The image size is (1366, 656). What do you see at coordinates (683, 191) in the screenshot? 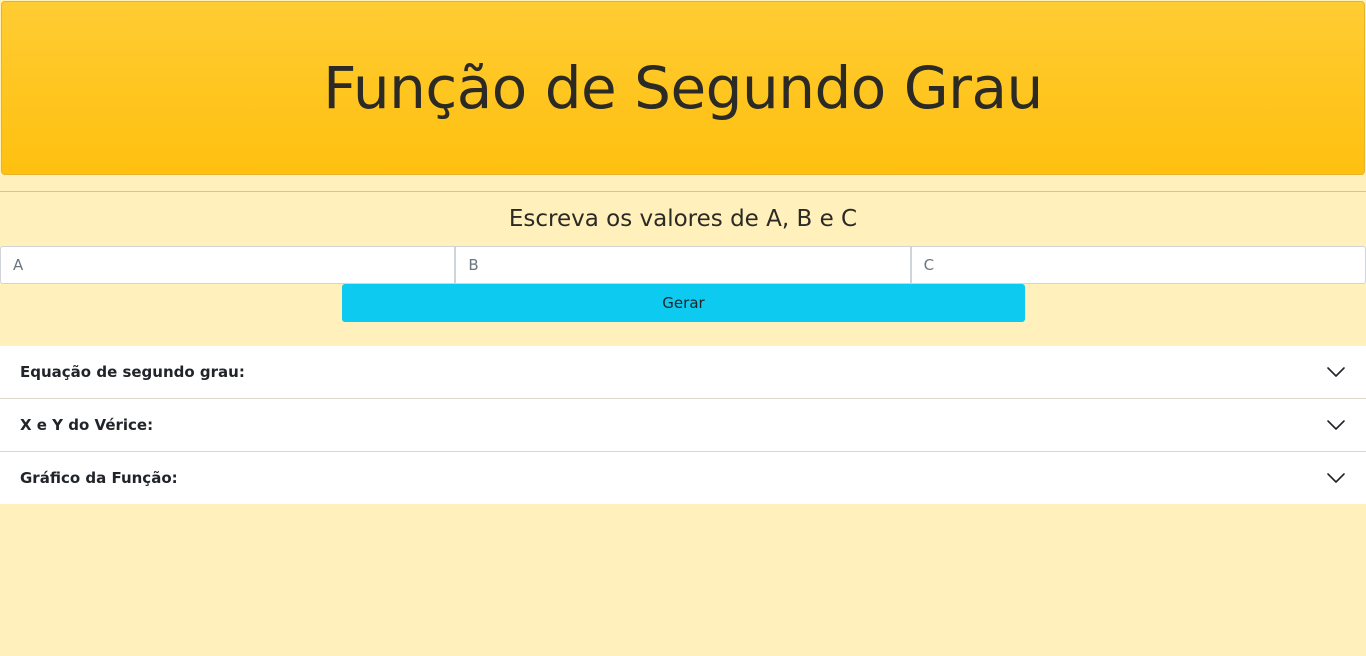
I see `divider` at bounding box center [683, 191].